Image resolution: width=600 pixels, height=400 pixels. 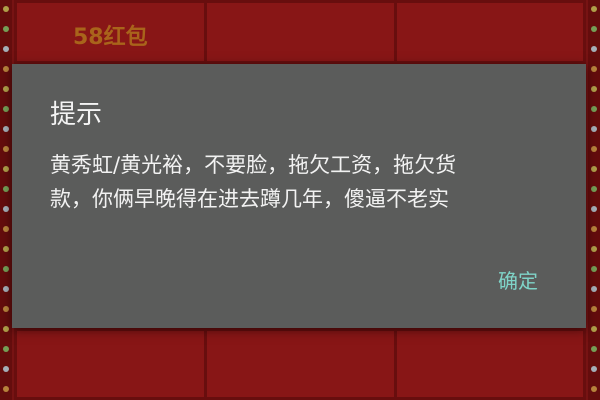 I want to click on dialog-message: 黄秀虹/黄光裕，不要脸，拖欠工资，拖欠货 款，你俩早晚得在进去蹲几年，傻逼不老实, so click(x=305, y=182).